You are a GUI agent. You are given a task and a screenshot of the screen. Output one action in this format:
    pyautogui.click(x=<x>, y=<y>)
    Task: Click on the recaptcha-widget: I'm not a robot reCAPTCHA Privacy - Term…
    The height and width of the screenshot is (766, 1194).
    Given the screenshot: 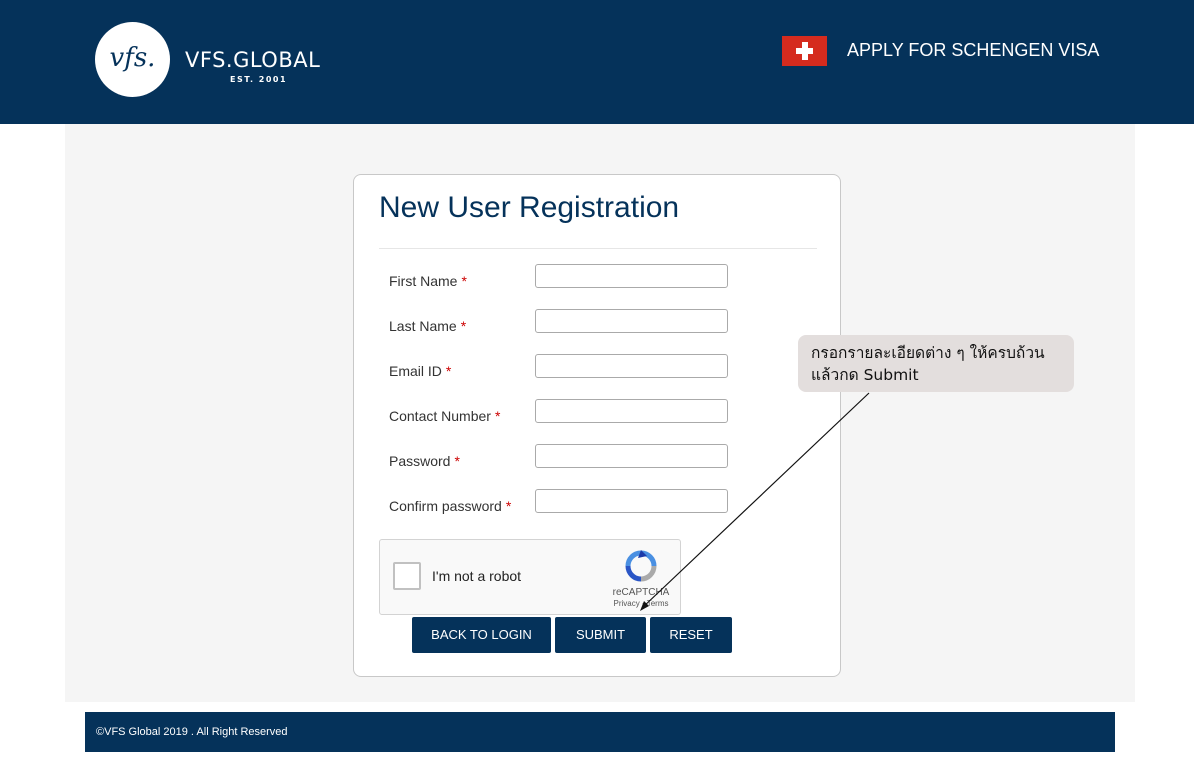 What is the action you would take?
    pyautogui.click(x=530, y=577)
    